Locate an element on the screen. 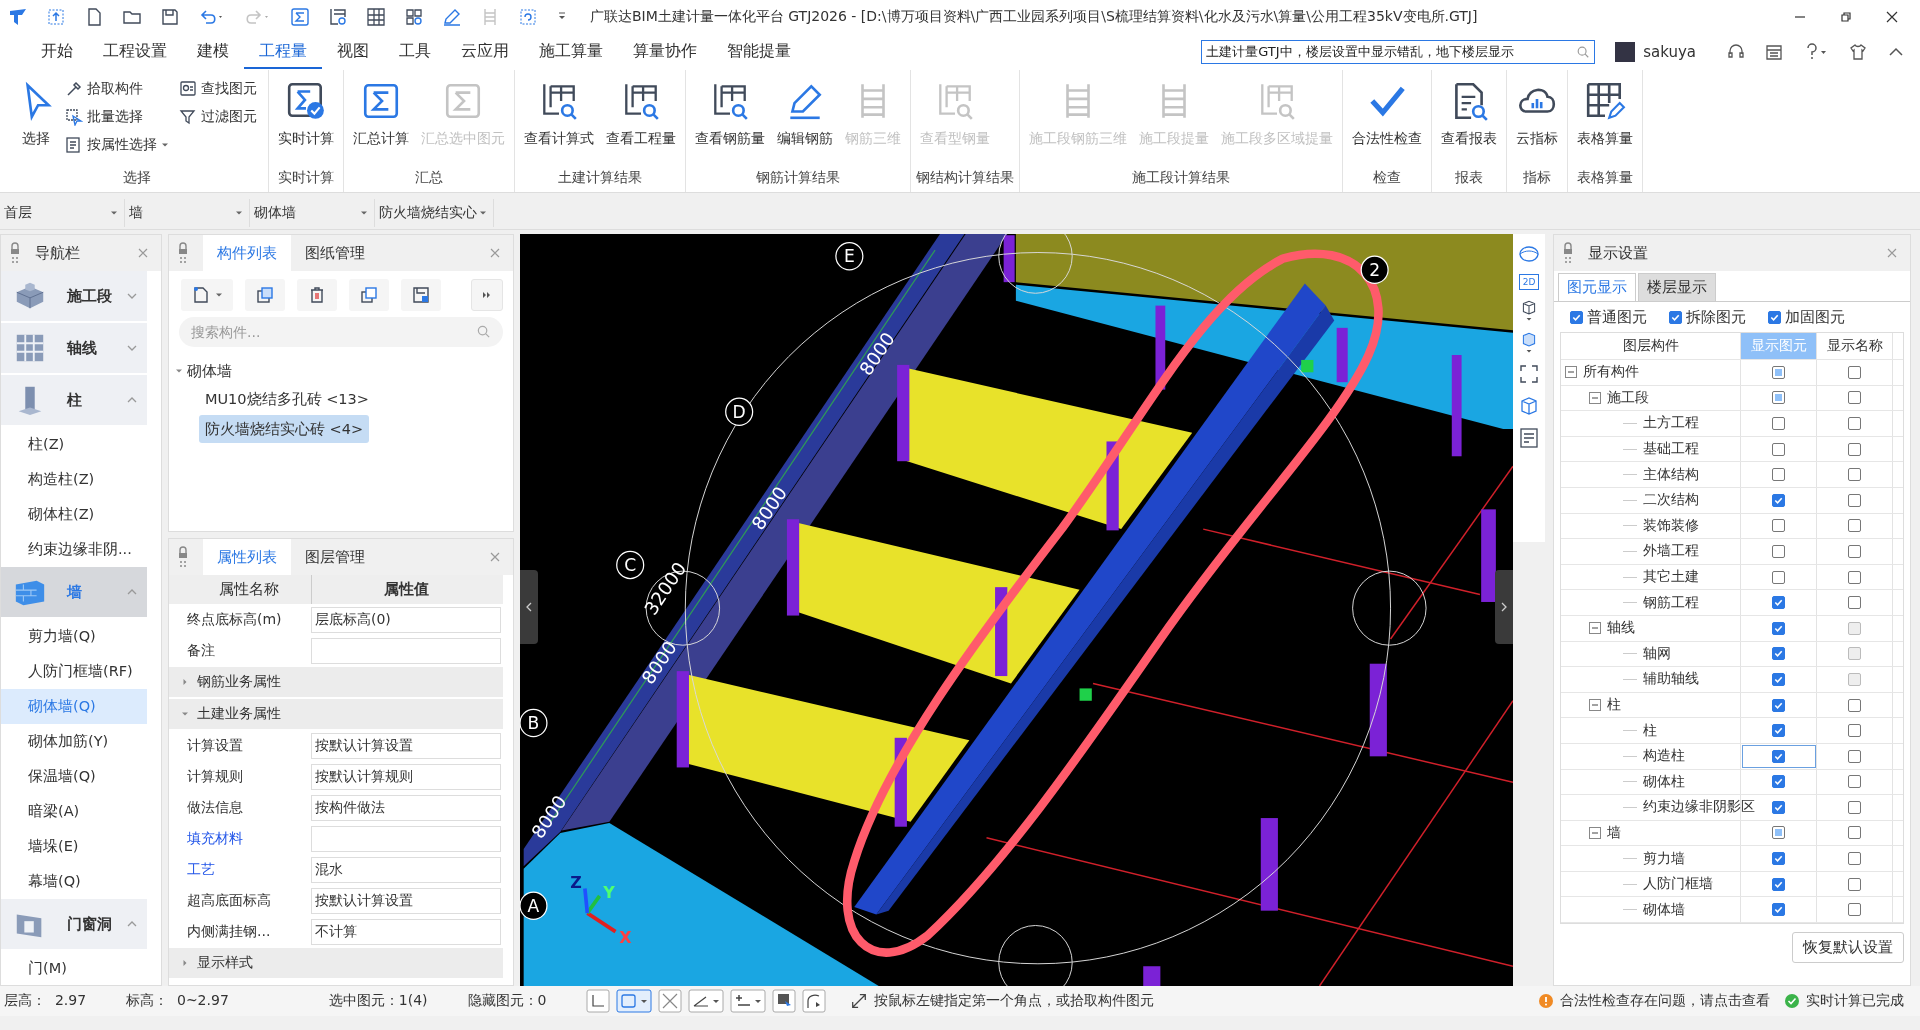 This screenshot has width=1920, height=1030. cross-icon is located at coordinates (670, 1001).